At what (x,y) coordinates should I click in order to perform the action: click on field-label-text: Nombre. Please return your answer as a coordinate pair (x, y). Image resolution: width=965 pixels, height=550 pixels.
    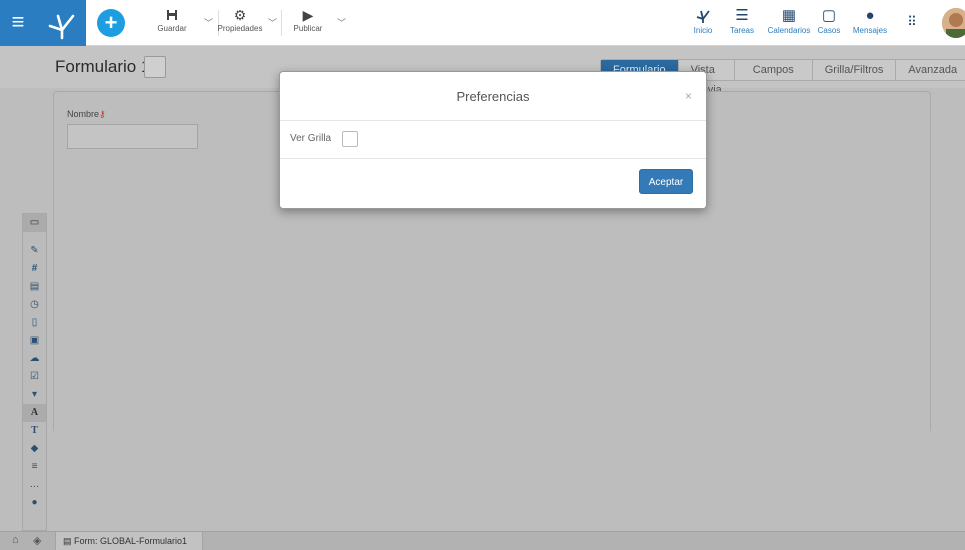
    Looking at the image, I should click on (83, 114).